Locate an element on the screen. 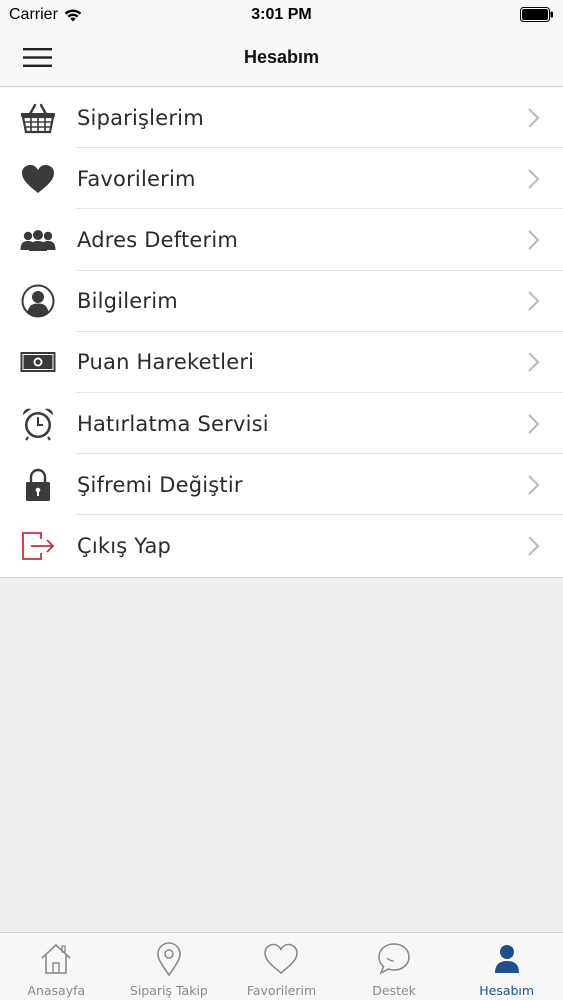  tab-favorites: Favorilerim is located at coordinates (281, 966).